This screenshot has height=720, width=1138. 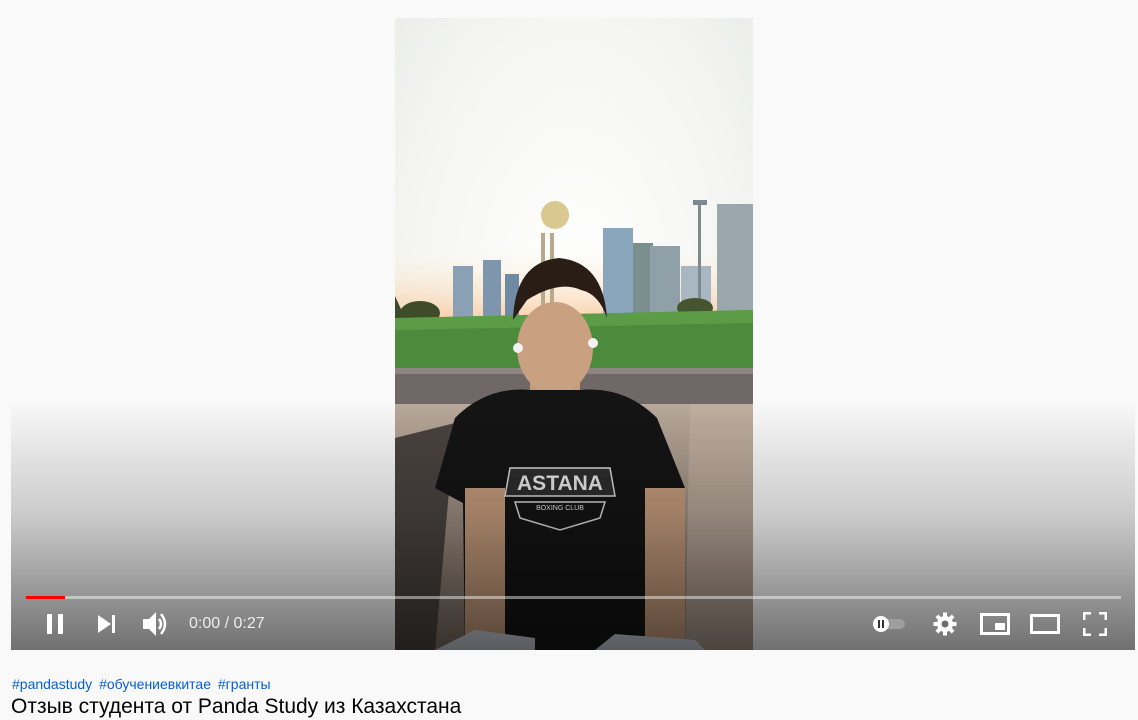 I want to click on fullscreen-icon, so click(x=1095, y=624).